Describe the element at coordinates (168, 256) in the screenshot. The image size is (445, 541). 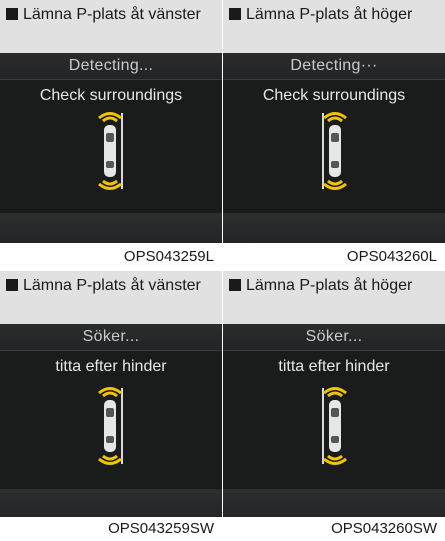
I see `figure-code: OPS043259L` at that location.